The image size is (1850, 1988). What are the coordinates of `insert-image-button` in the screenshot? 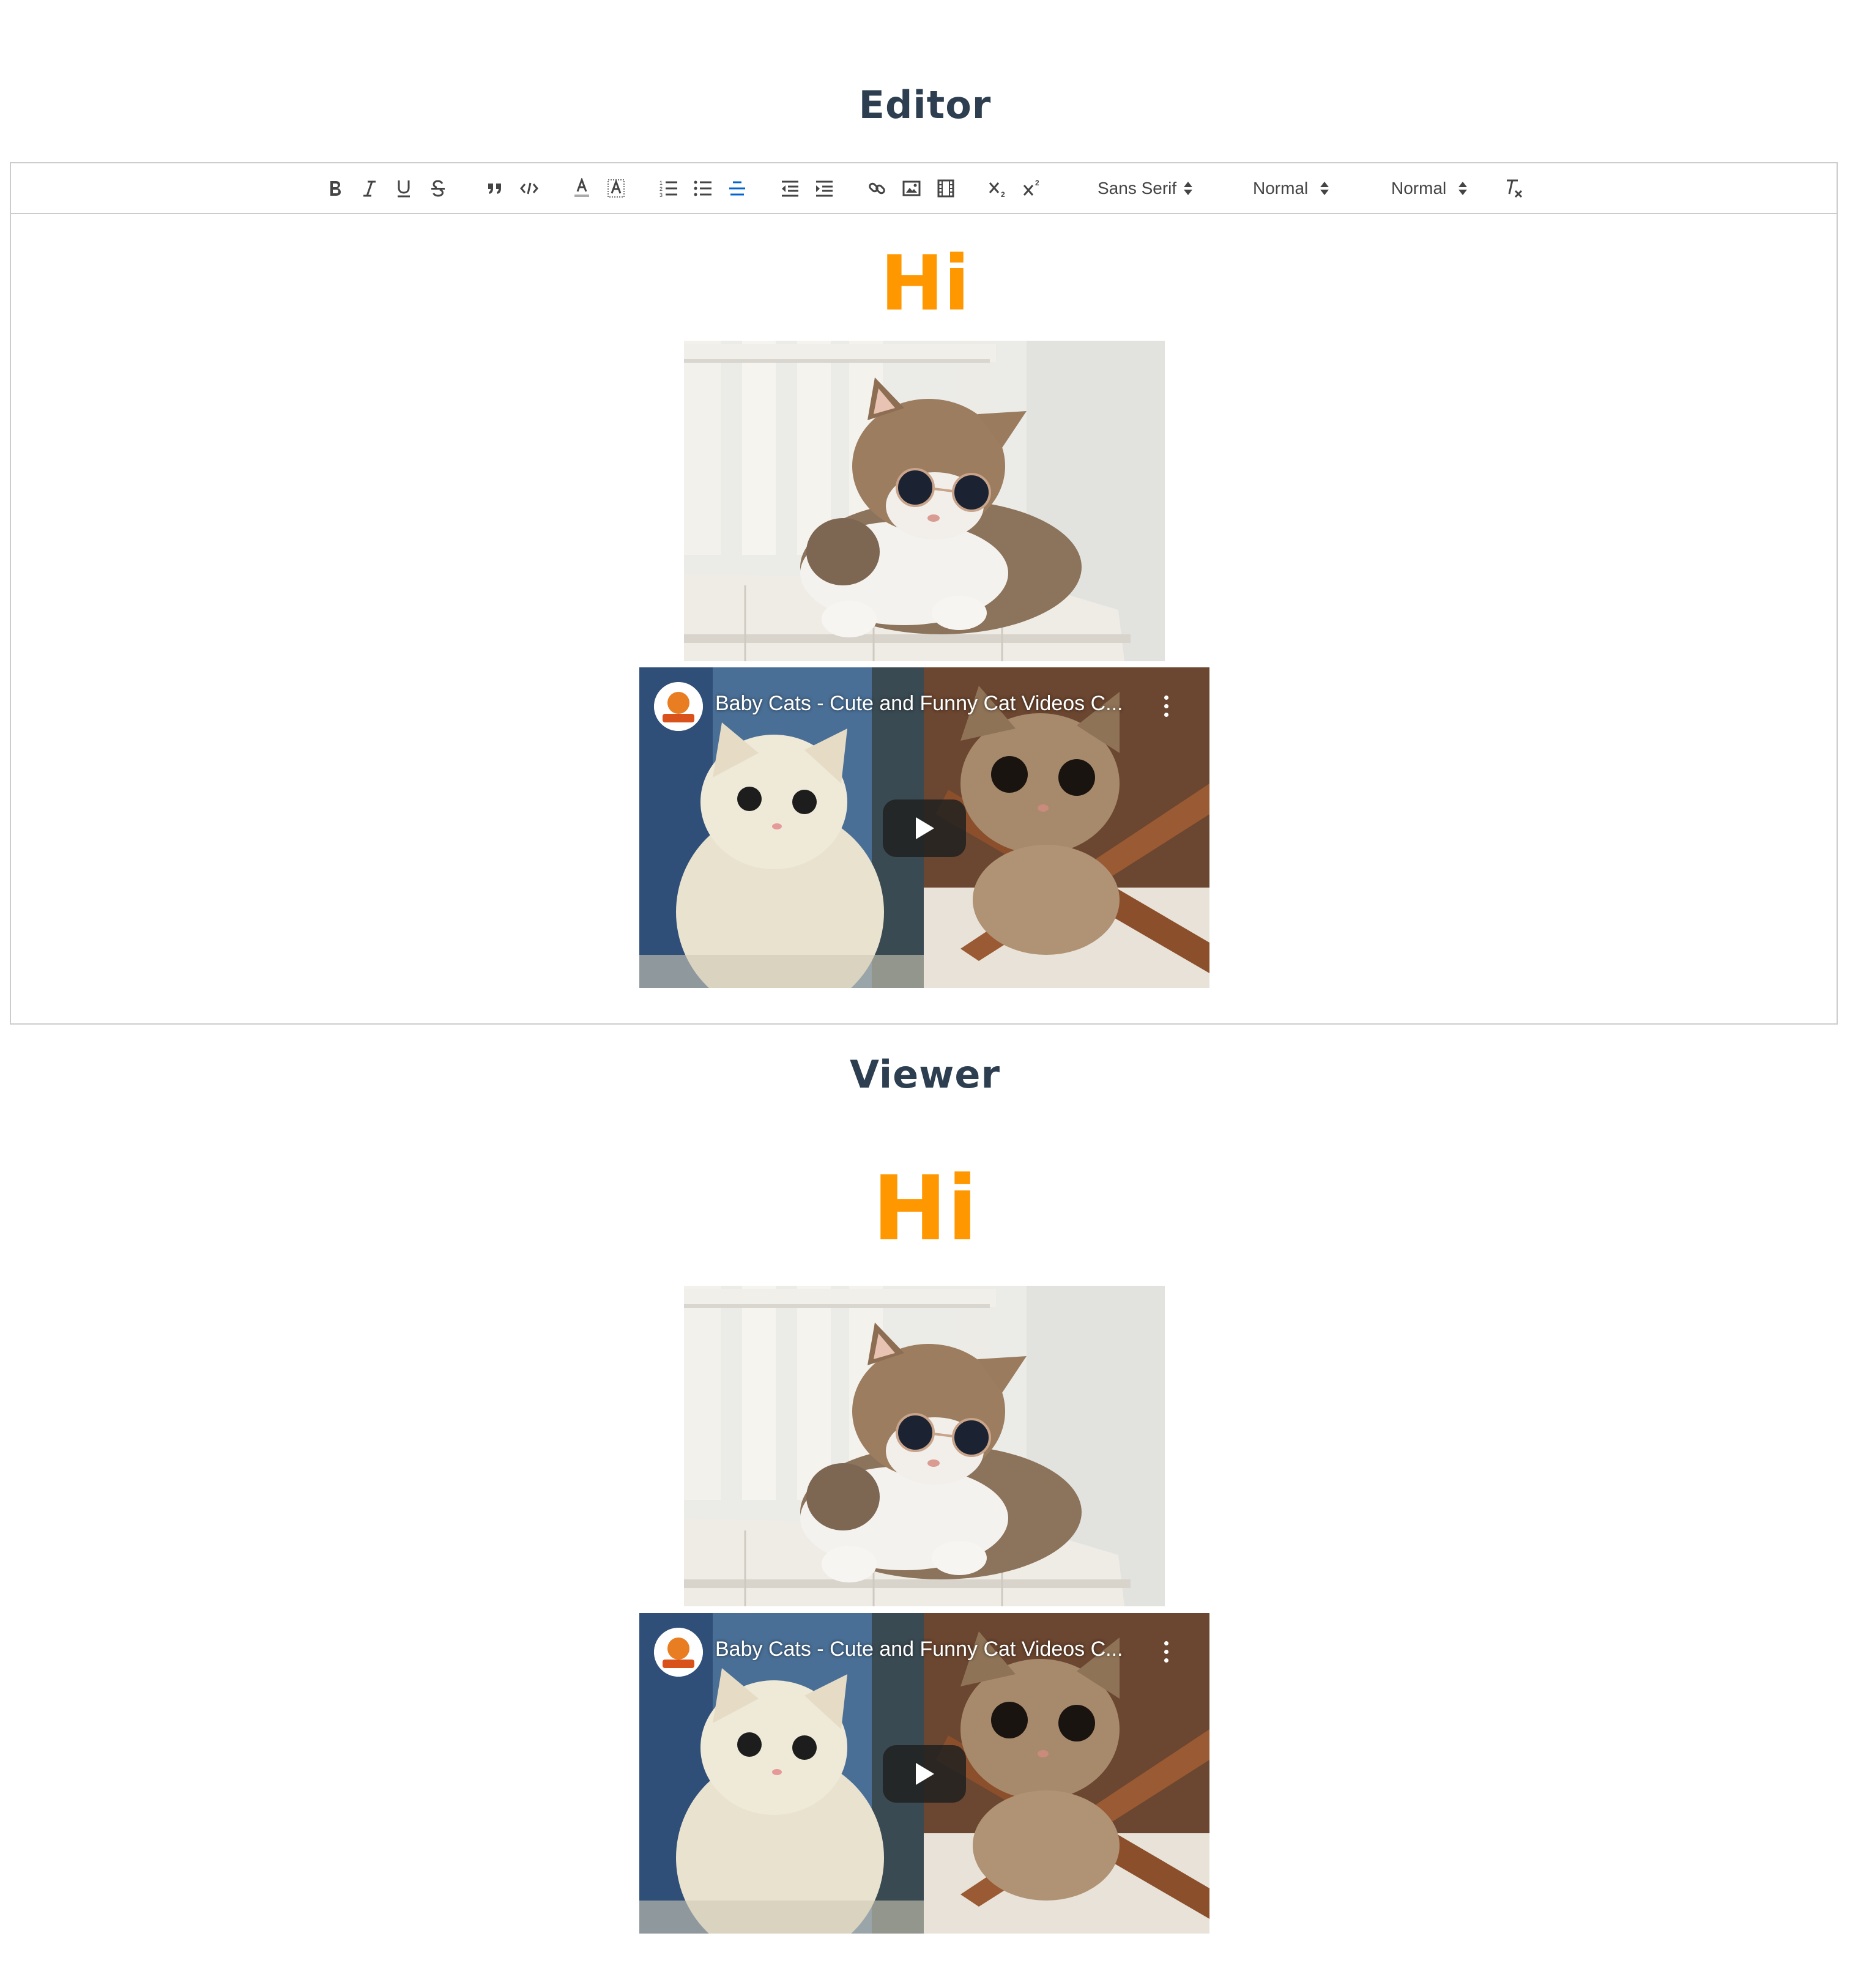 It's located at (911, 188).